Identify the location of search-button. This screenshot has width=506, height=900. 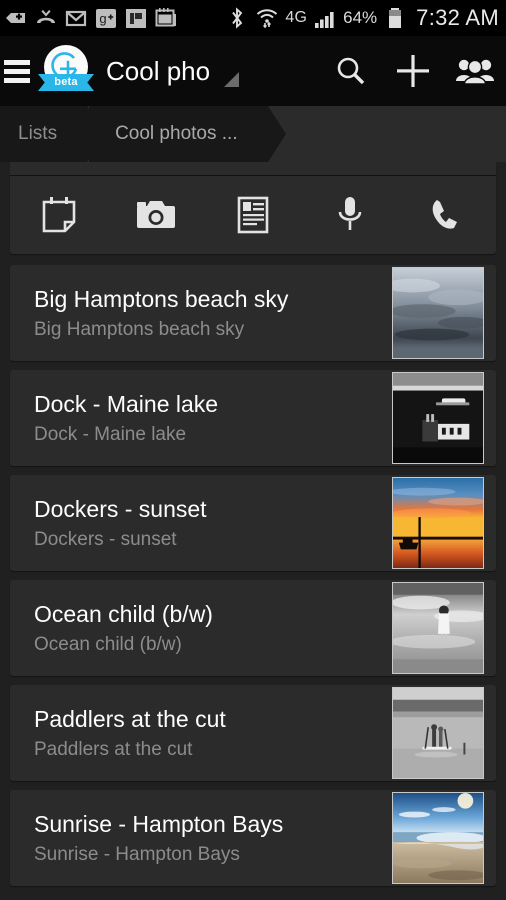
(351, 71).